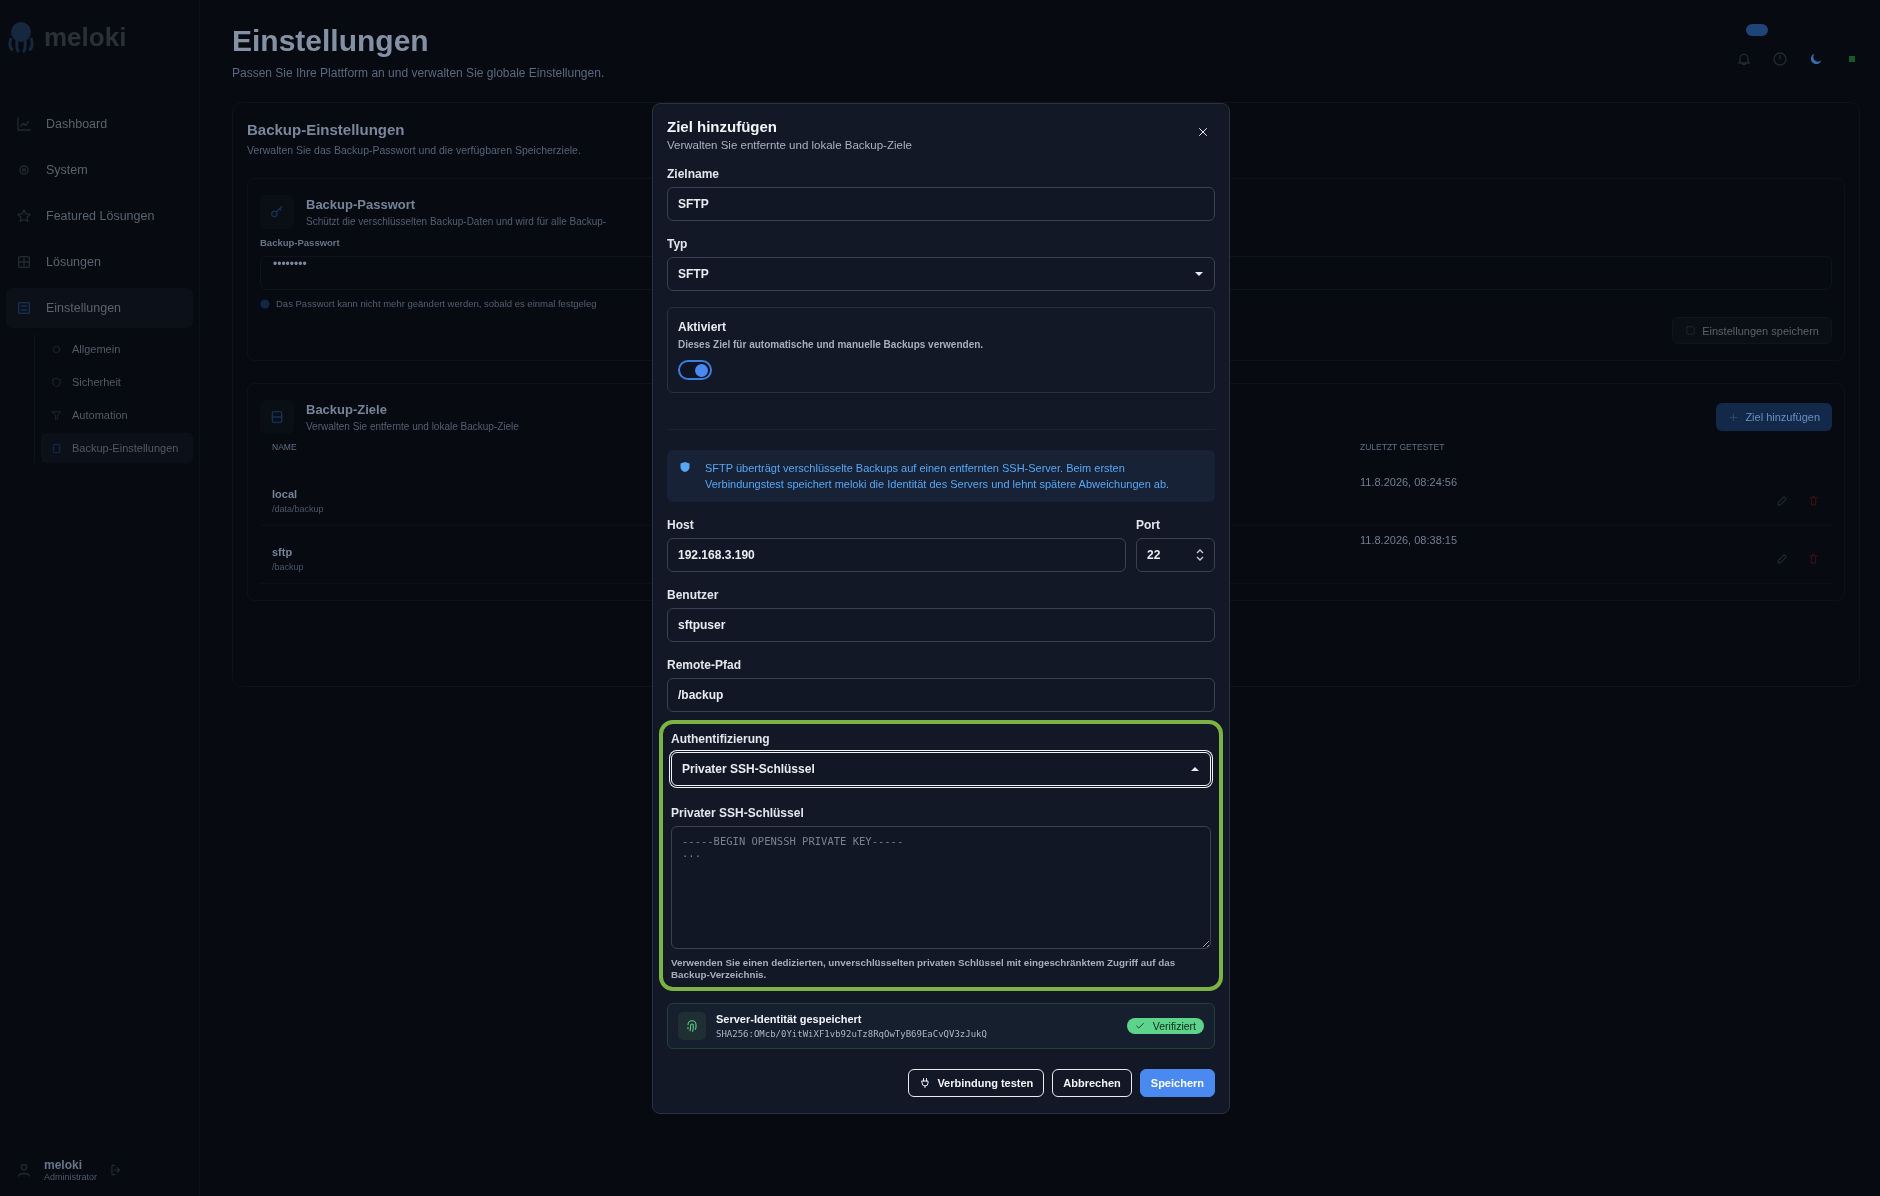  Describe the element at coordinates (678, 244) in the screenshot. I see `field-label: Typ` at that location.